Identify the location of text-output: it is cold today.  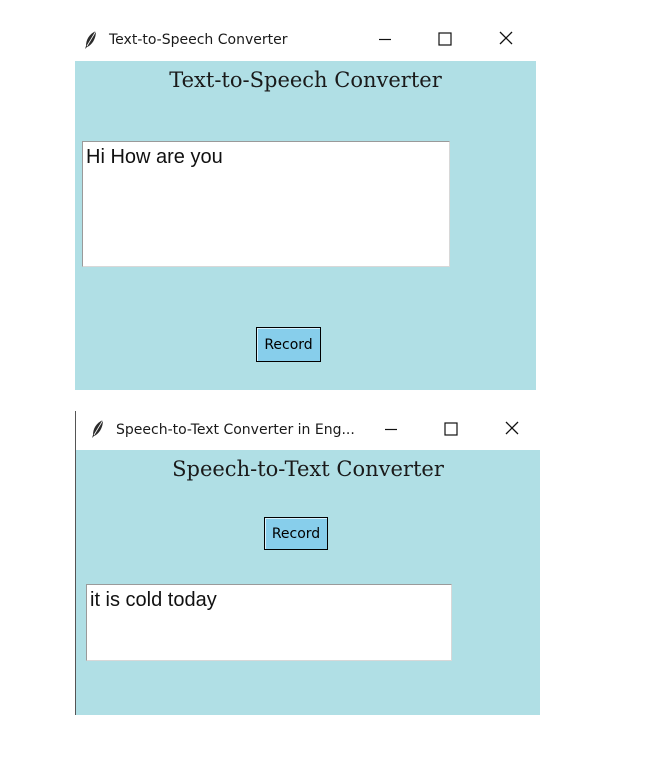
(269, 622).